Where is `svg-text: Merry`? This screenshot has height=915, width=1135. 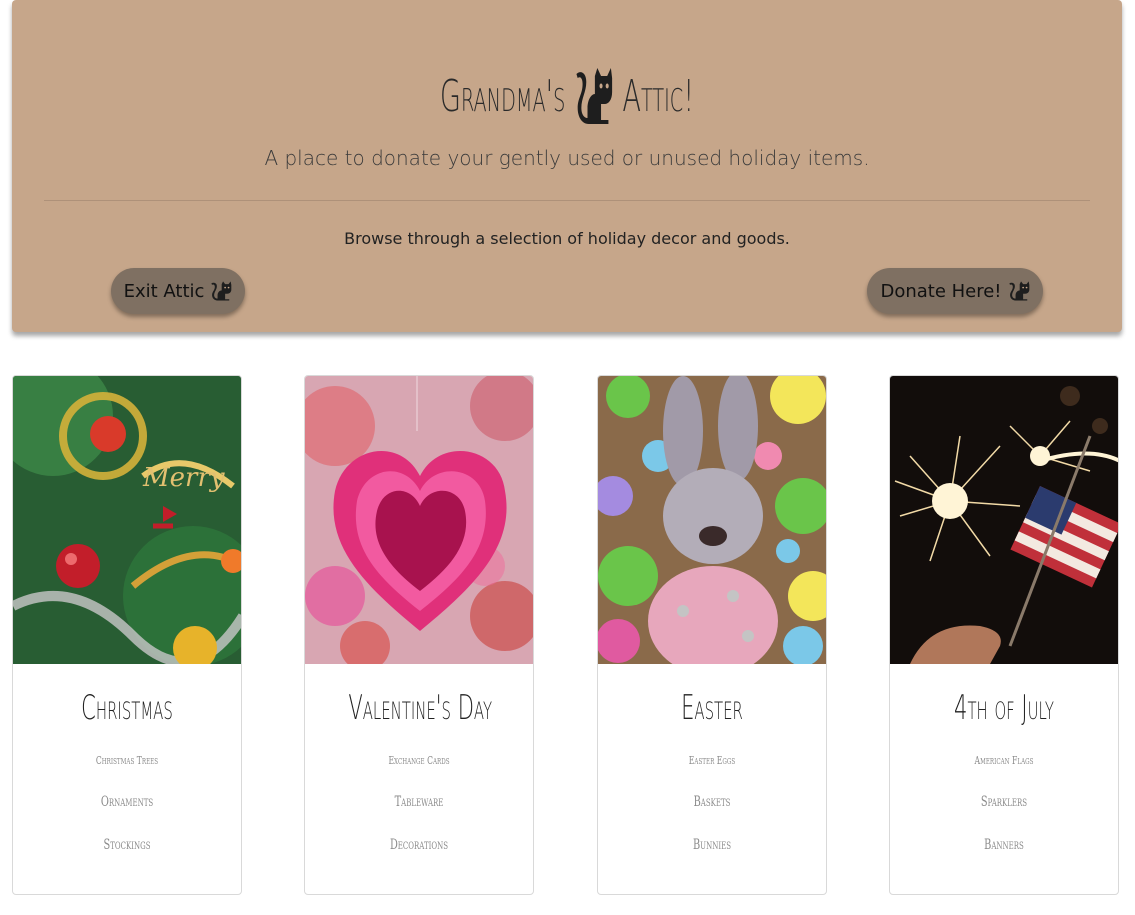 svg-text: Merry is located at coordinates (183, 478).